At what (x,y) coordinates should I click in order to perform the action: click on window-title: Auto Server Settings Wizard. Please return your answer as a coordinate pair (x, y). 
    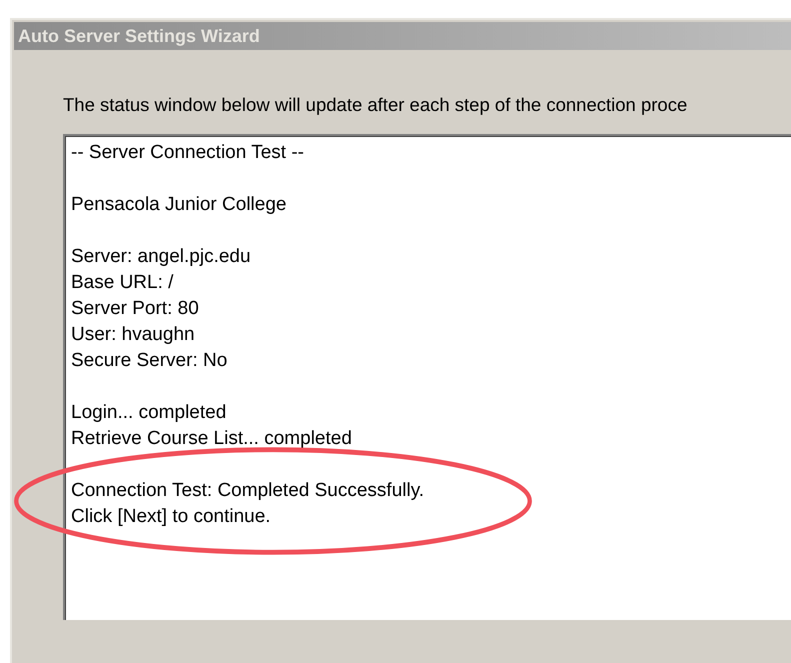
    Looking at the image, I should click on (139, 36).